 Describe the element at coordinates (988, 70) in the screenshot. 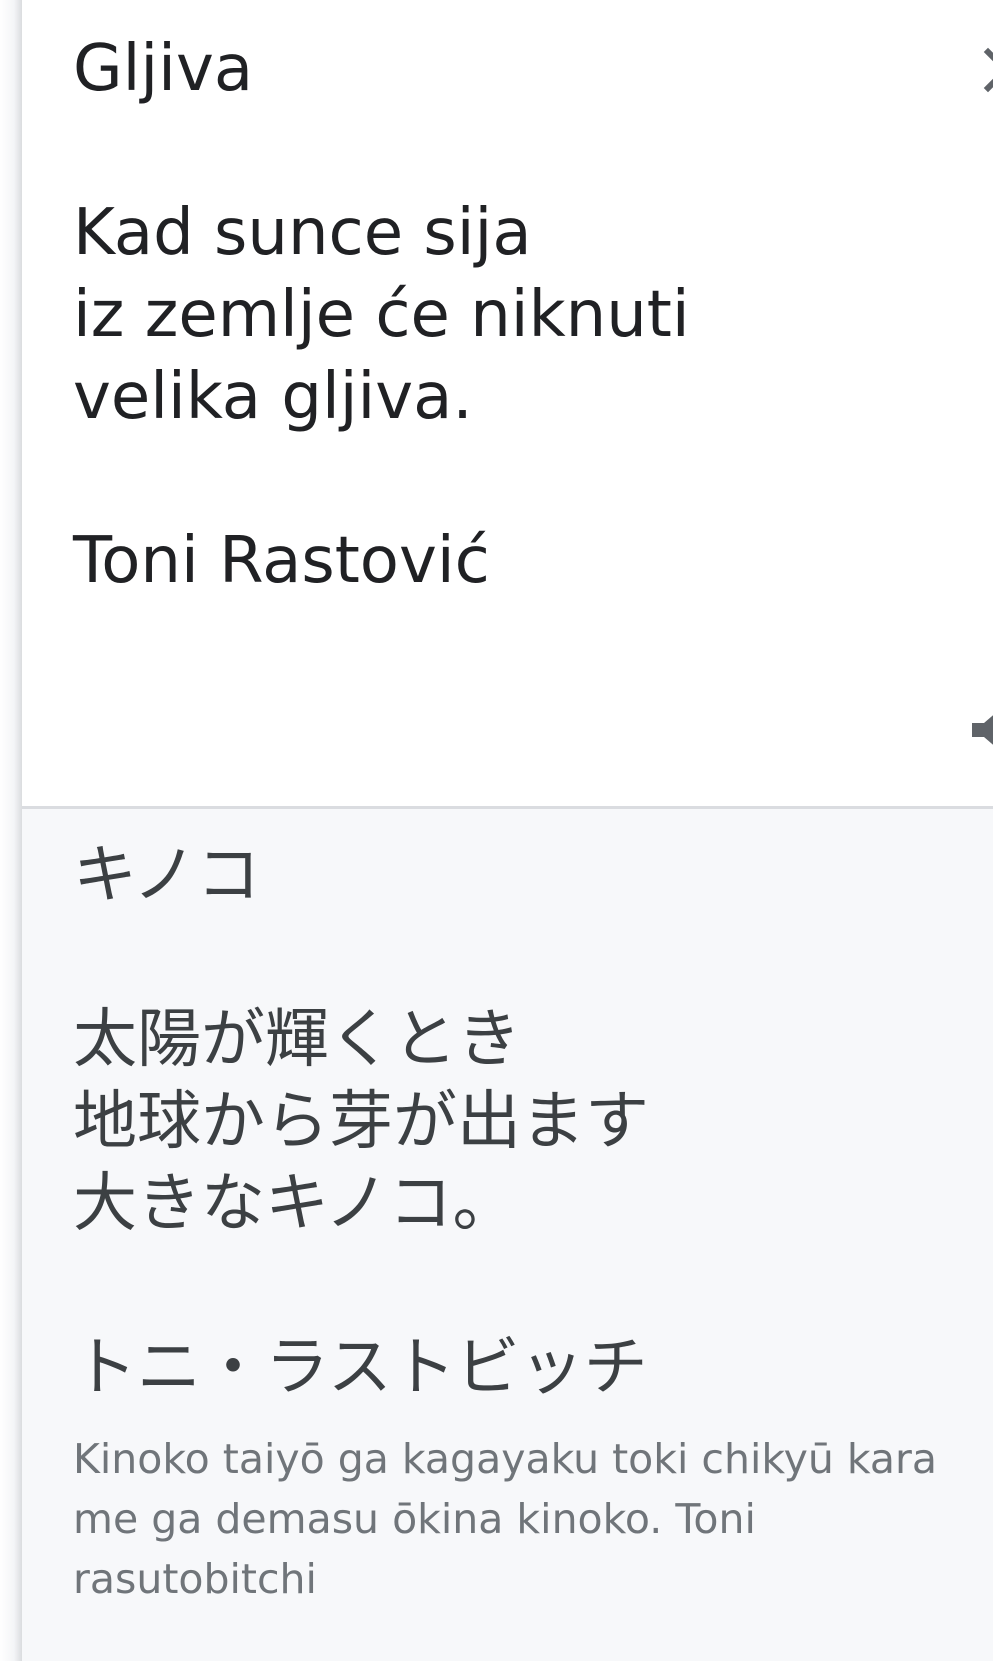

I see `close-icon` at that location.